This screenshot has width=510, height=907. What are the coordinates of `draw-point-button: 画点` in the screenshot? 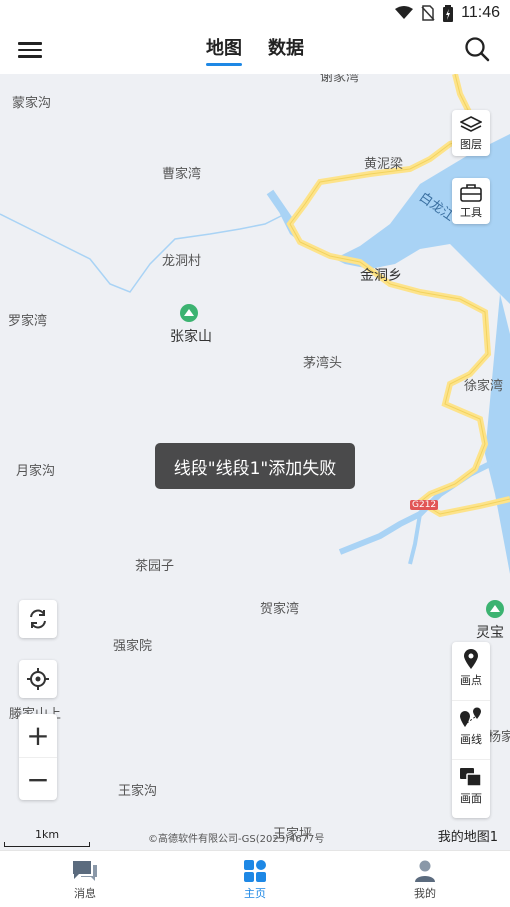 It's located at (471, 674).